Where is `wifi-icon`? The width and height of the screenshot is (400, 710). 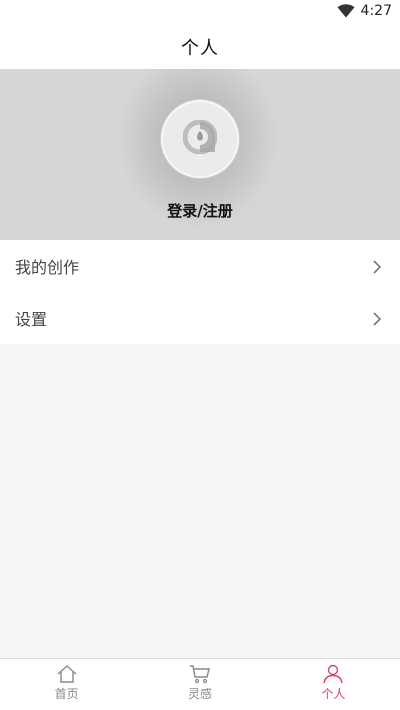
wifi-icon is located at coordinates (346, 11).